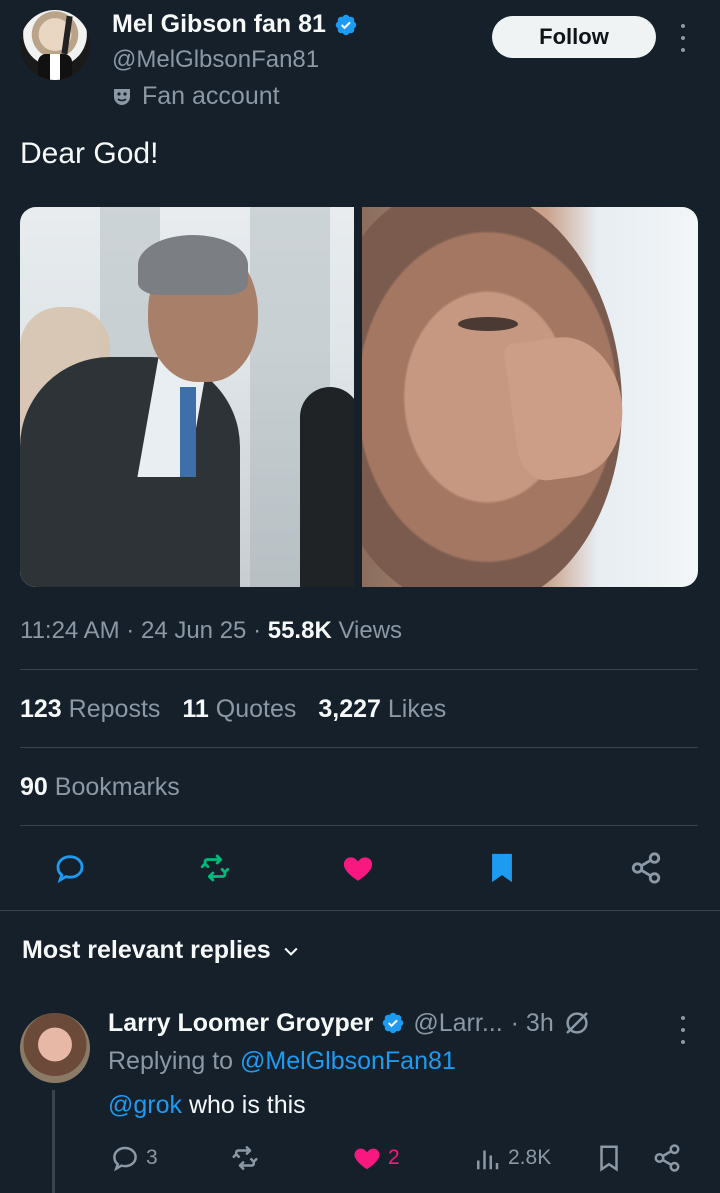 The height and width of the screenshot is (1193, 720). Describe the element at coordinates (683, 1030) in the screenshot. I see `reply-more-options-icon` at that location.